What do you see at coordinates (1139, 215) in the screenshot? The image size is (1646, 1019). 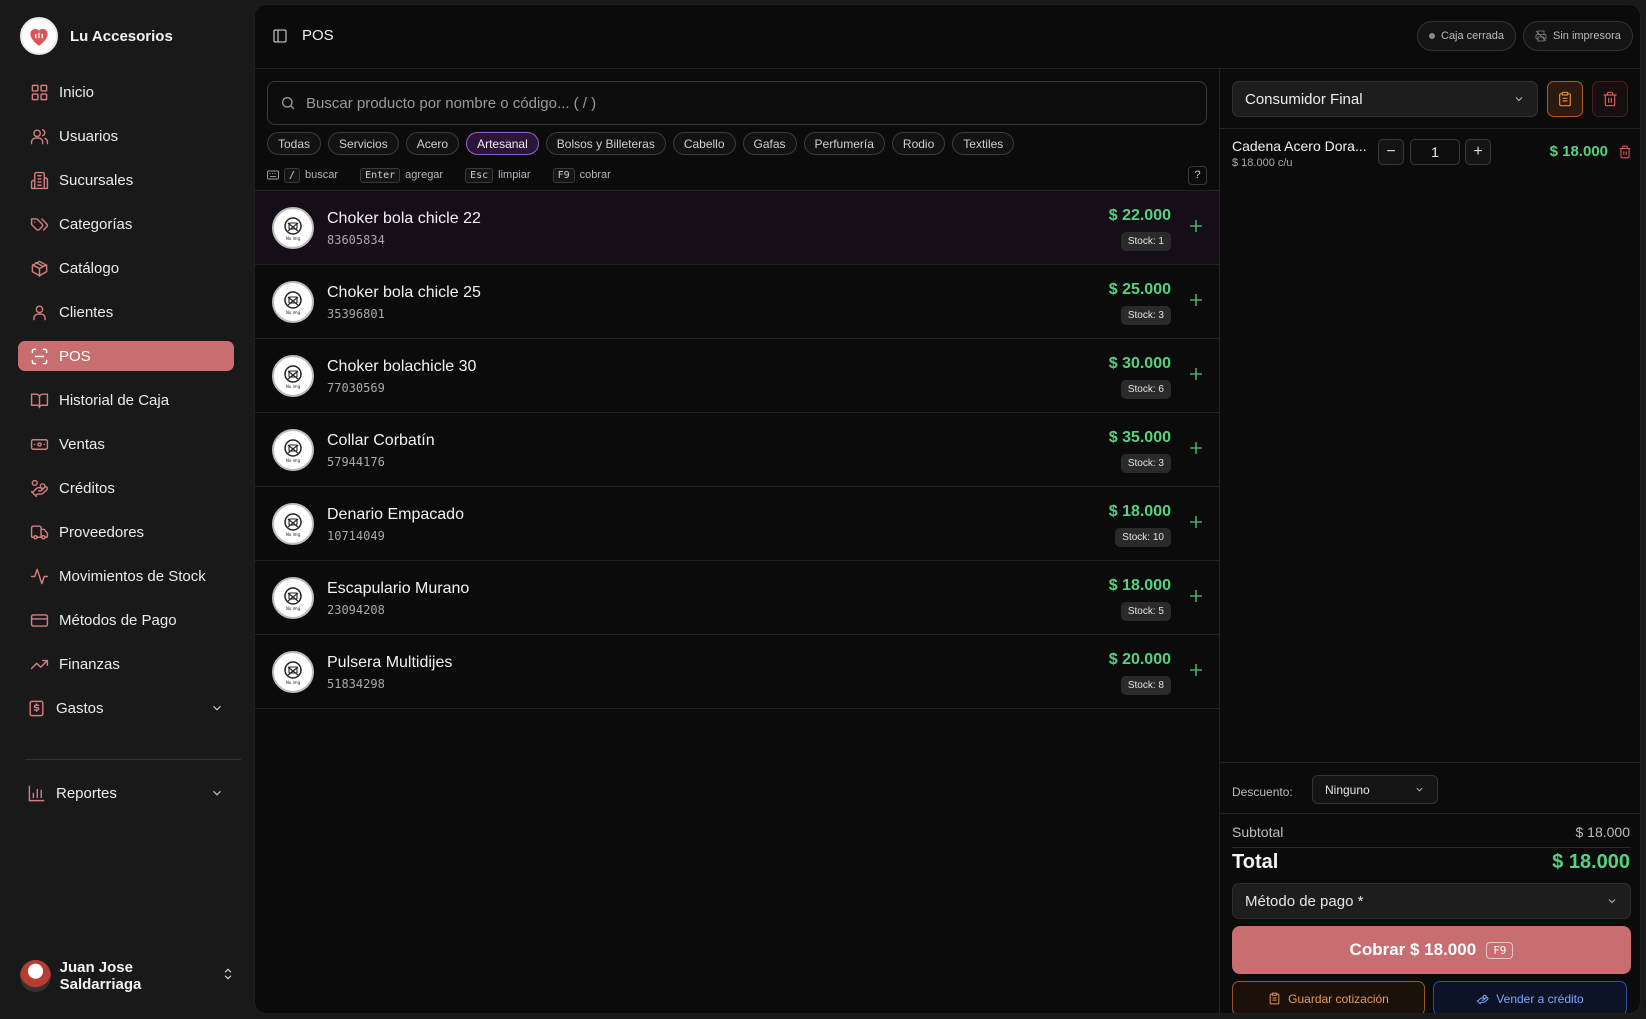 I see `product-price: $ 22.000` at bounding box center [1139, 215].